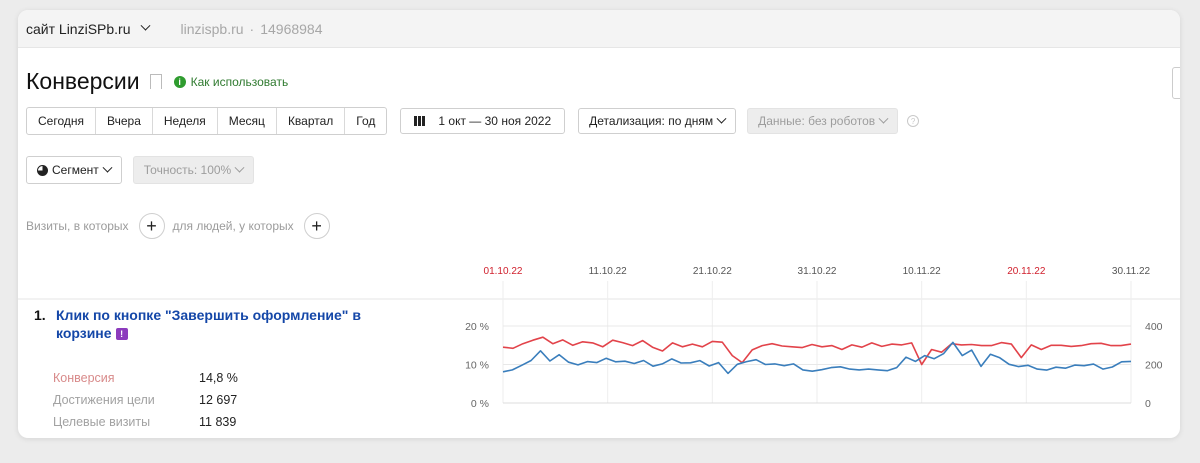  What do you see at coordinates (1131, 271) in the screenshot?
I see `date-tick-label: 30.11.22` at bounding box center [1131, 271].